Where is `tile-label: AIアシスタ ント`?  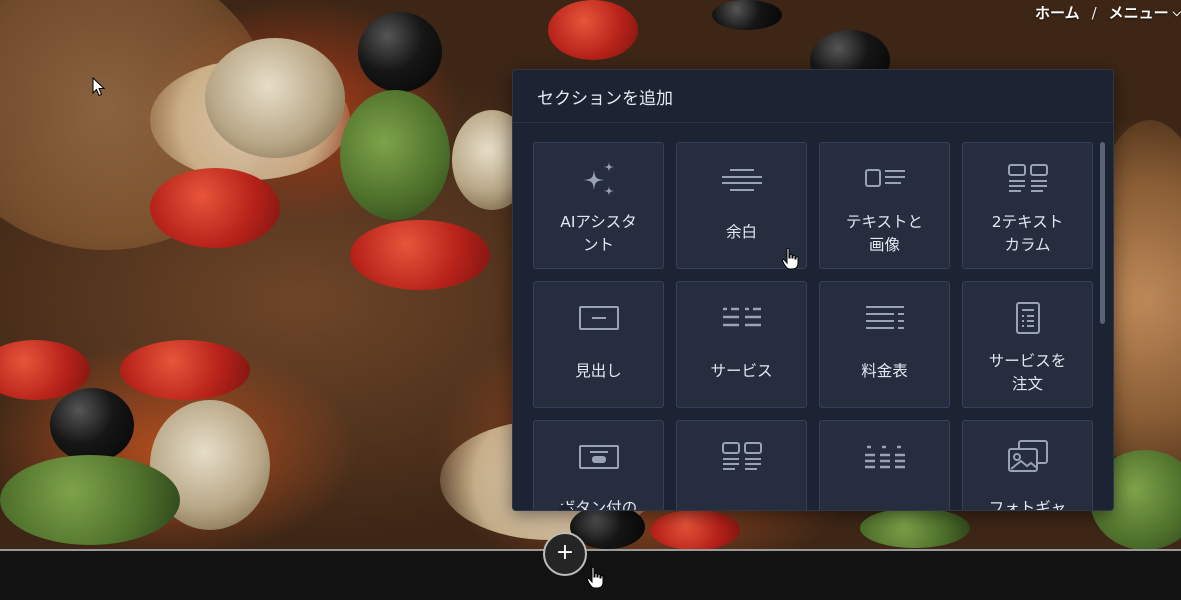 tile-label: AIアシスタ ント is located at coordinates (598, 233).